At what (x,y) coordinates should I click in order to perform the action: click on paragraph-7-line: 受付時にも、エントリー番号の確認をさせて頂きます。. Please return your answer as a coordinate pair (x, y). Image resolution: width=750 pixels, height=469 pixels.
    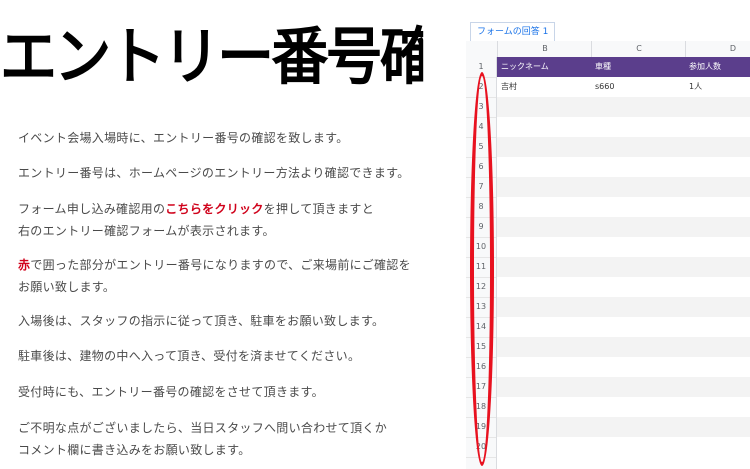
    Looking at the image, I should click on (171, 392).